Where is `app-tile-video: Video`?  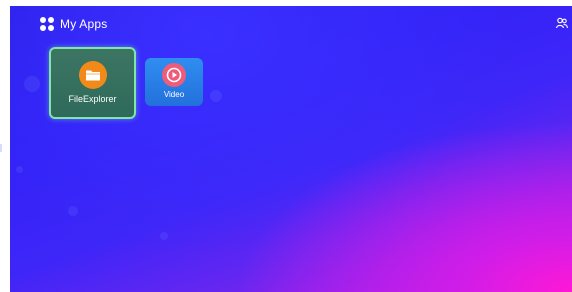 app-tile-video: Video is located at coordinates (174, 82).